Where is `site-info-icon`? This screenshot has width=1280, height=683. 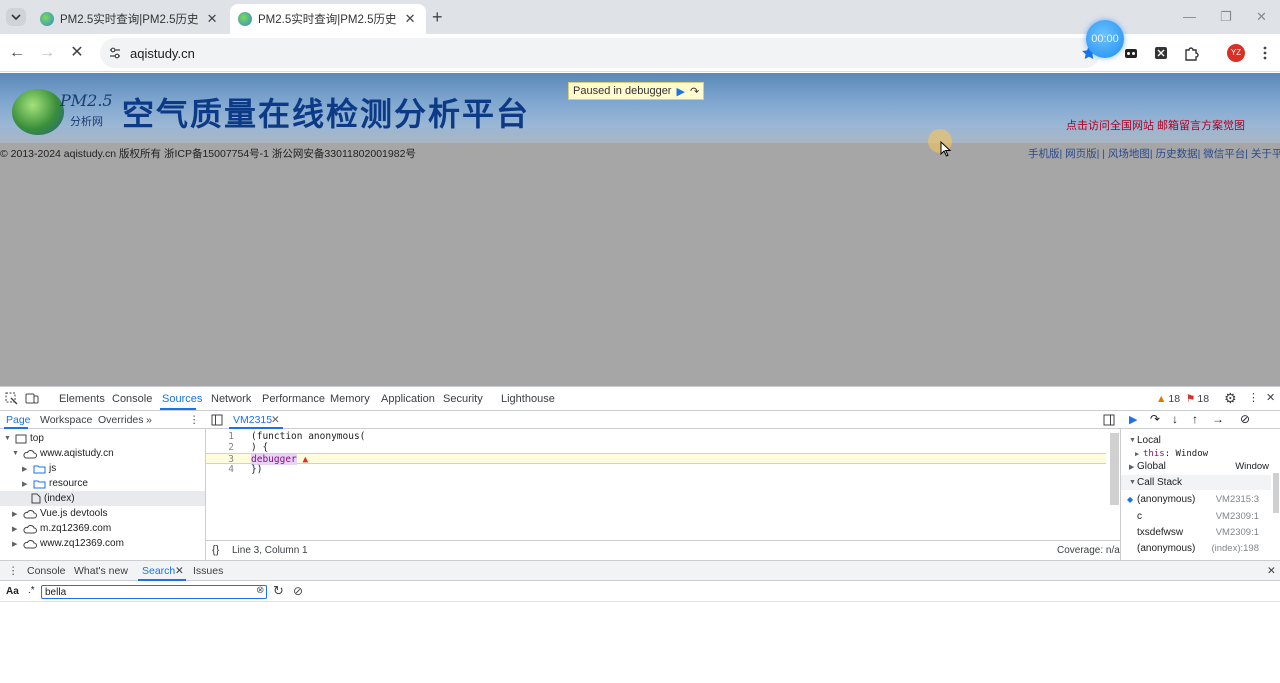 site-info-icon is located at coordinates (115, 53).